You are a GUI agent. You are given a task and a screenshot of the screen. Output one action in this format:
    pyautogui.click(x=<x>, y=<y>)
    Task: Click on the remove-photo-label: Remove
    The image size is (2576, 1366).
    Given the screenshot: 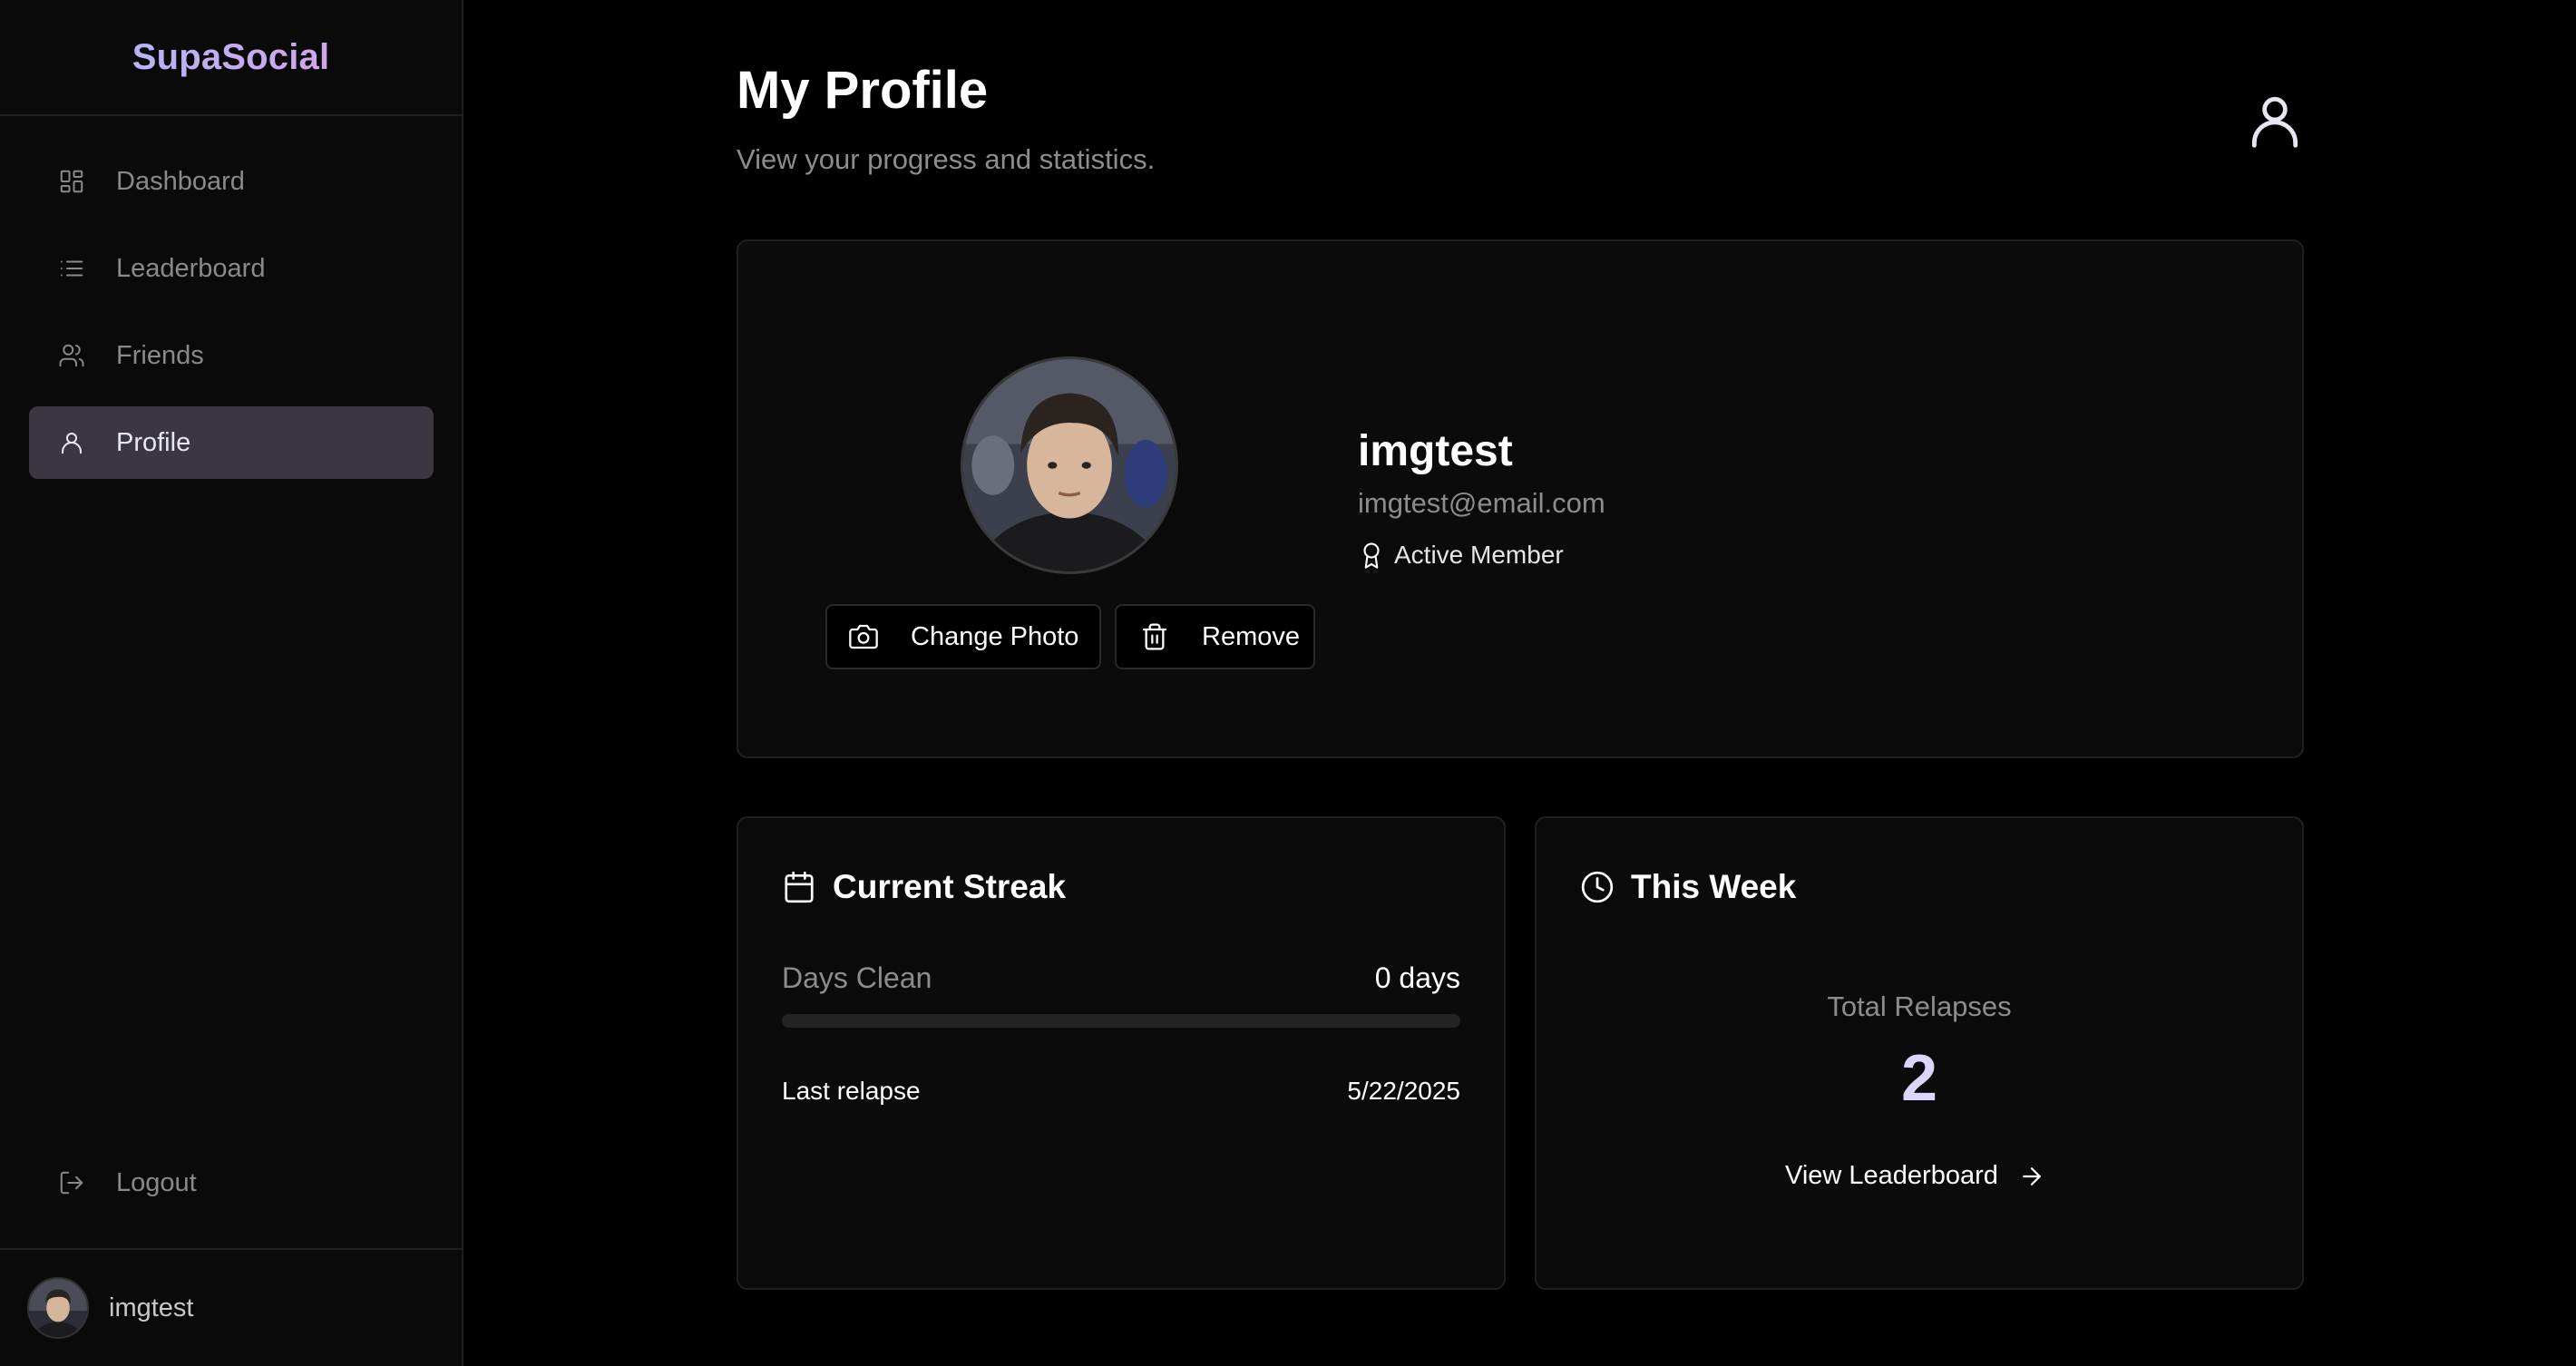 What is the action you would take?
    pyautogui.click(x=1251, y=636)
    